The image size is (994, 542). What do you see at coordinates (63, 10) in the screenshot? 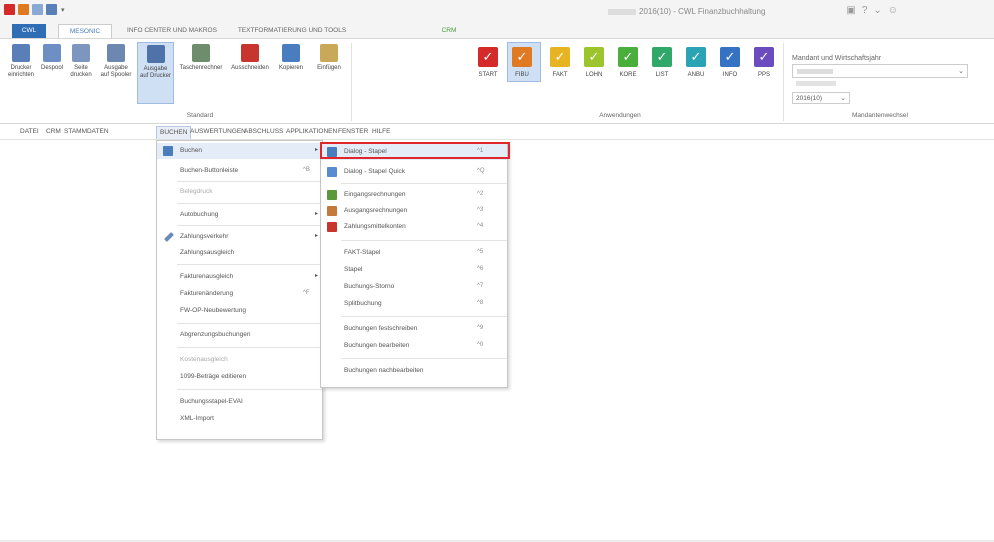
I see `customize-qat-icon: ▾` at bounding box center [63, 10].